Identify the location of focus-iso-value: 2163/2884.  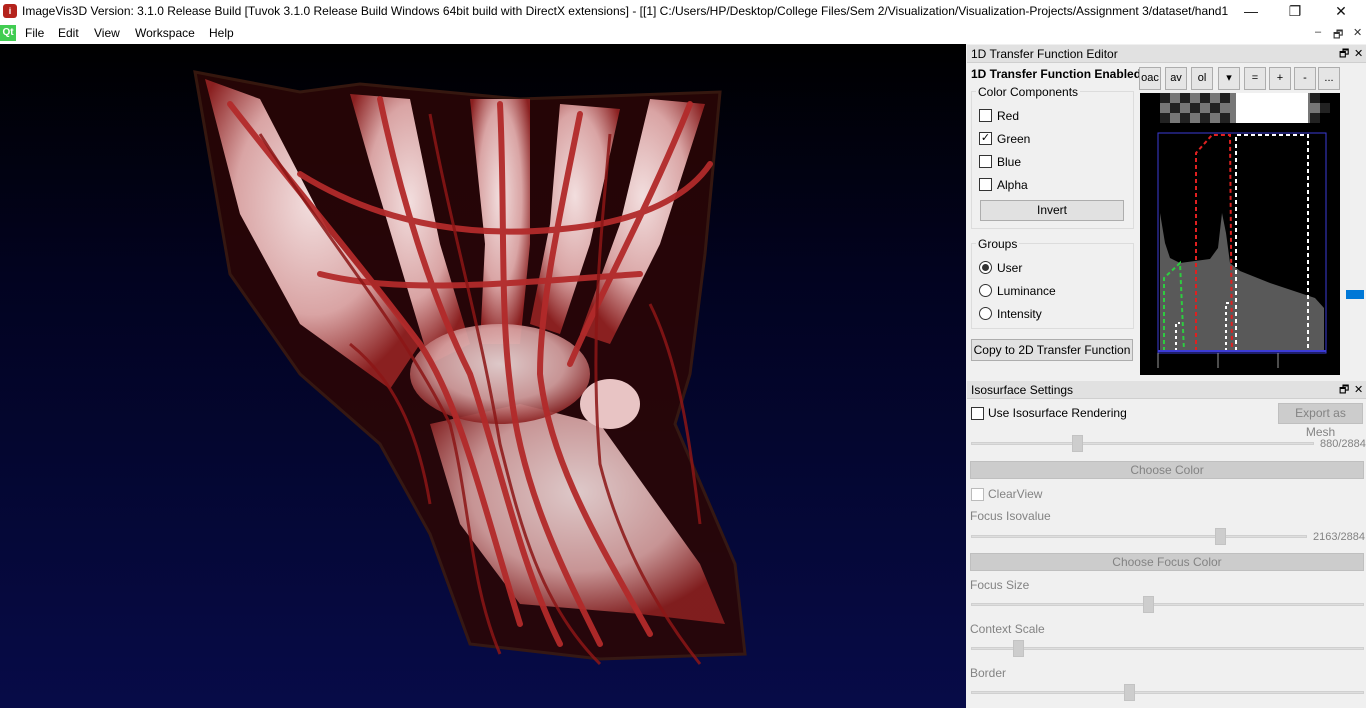
(1339, 537).